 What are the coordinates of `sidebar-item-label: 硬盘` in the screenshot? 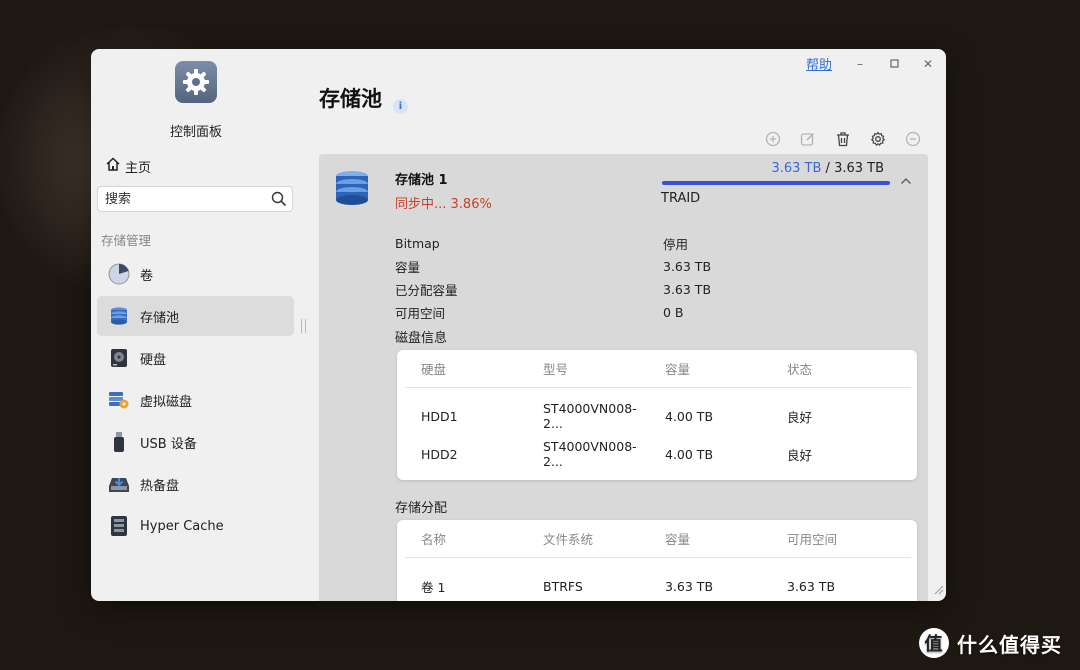 It's located at (153, 360).